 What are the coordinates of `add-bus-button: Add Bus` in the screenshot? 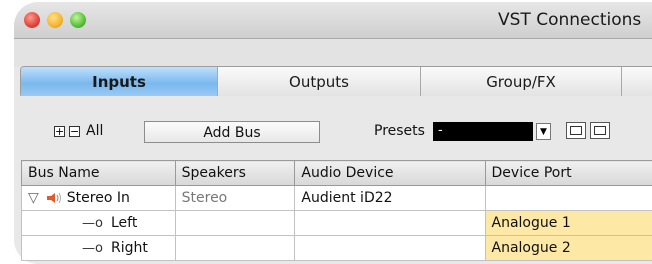 It's located at (232, 132).